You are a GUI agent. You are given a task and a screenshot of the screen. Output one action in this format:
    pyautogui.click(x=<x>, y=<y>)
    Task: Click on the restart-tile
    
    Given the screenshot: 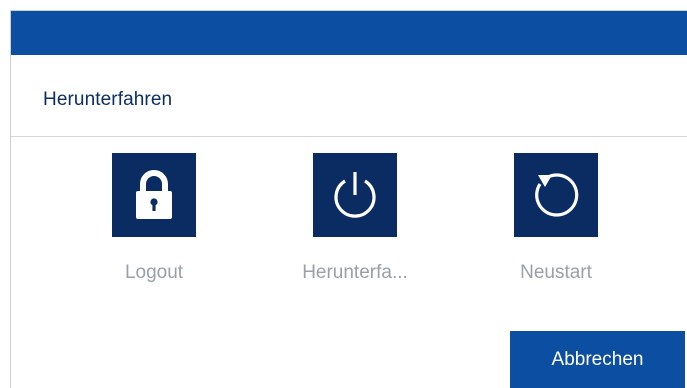 What is the action you would take?
    pyautogui.click(x=556, y=195)
    